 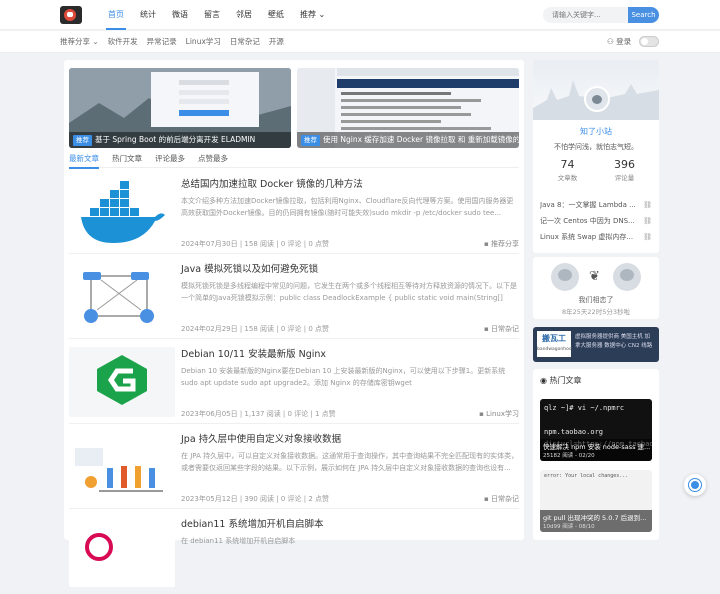 I want to click on tab-most-likes: 点赞最多, so click(x=213, y=159).